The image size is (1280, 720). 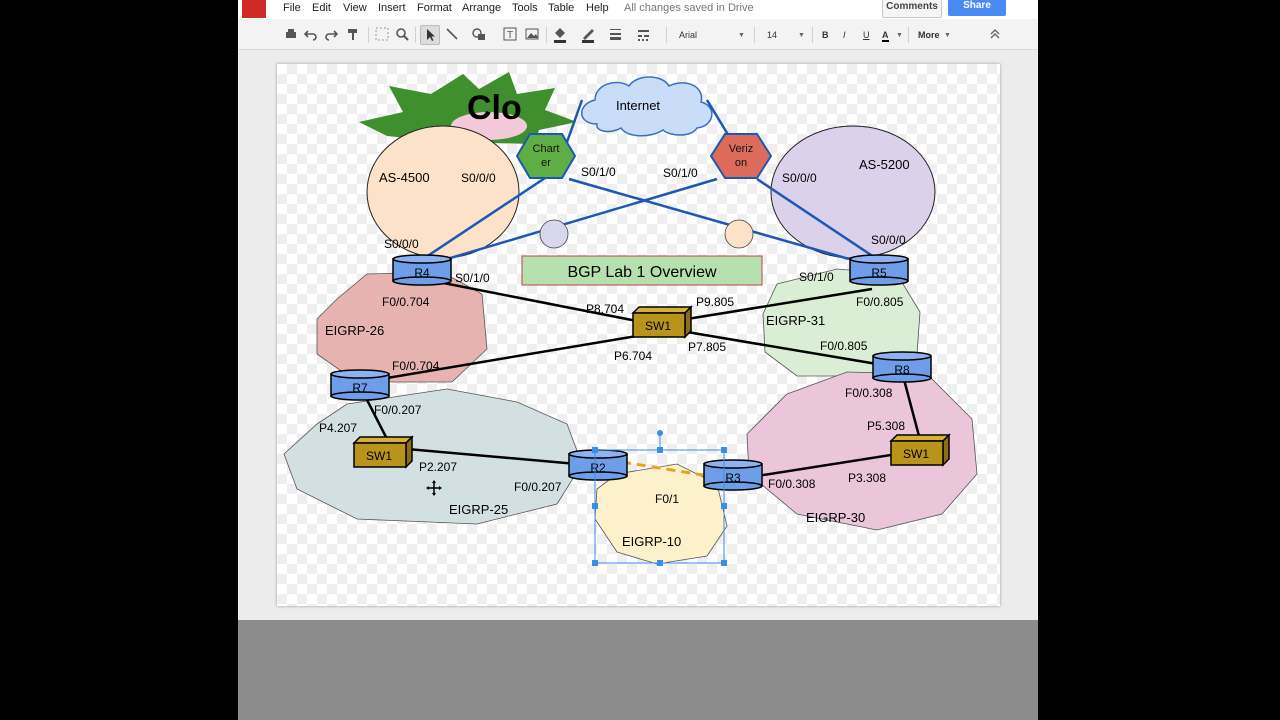 What do you see at coordinates (825, 35) in the screenshot?
I see `bold-button: B` at bounding box center [825, 35].